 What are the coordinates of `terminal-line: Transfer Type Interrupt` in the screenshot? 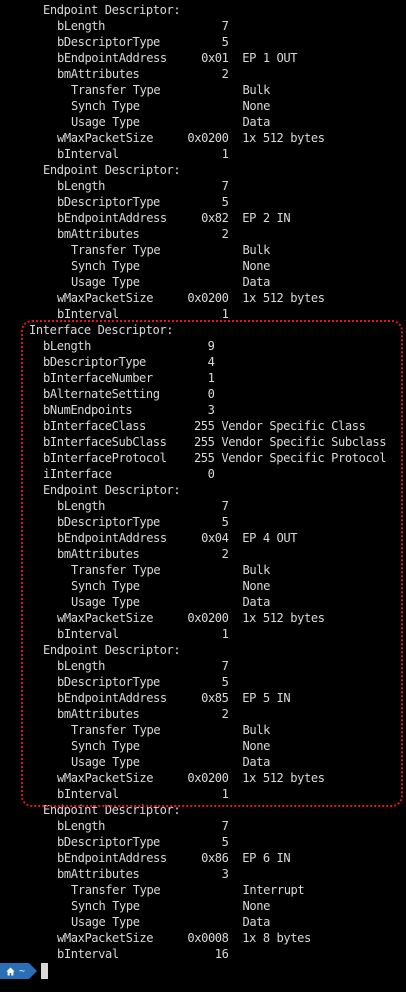 It's located at (188, 890).